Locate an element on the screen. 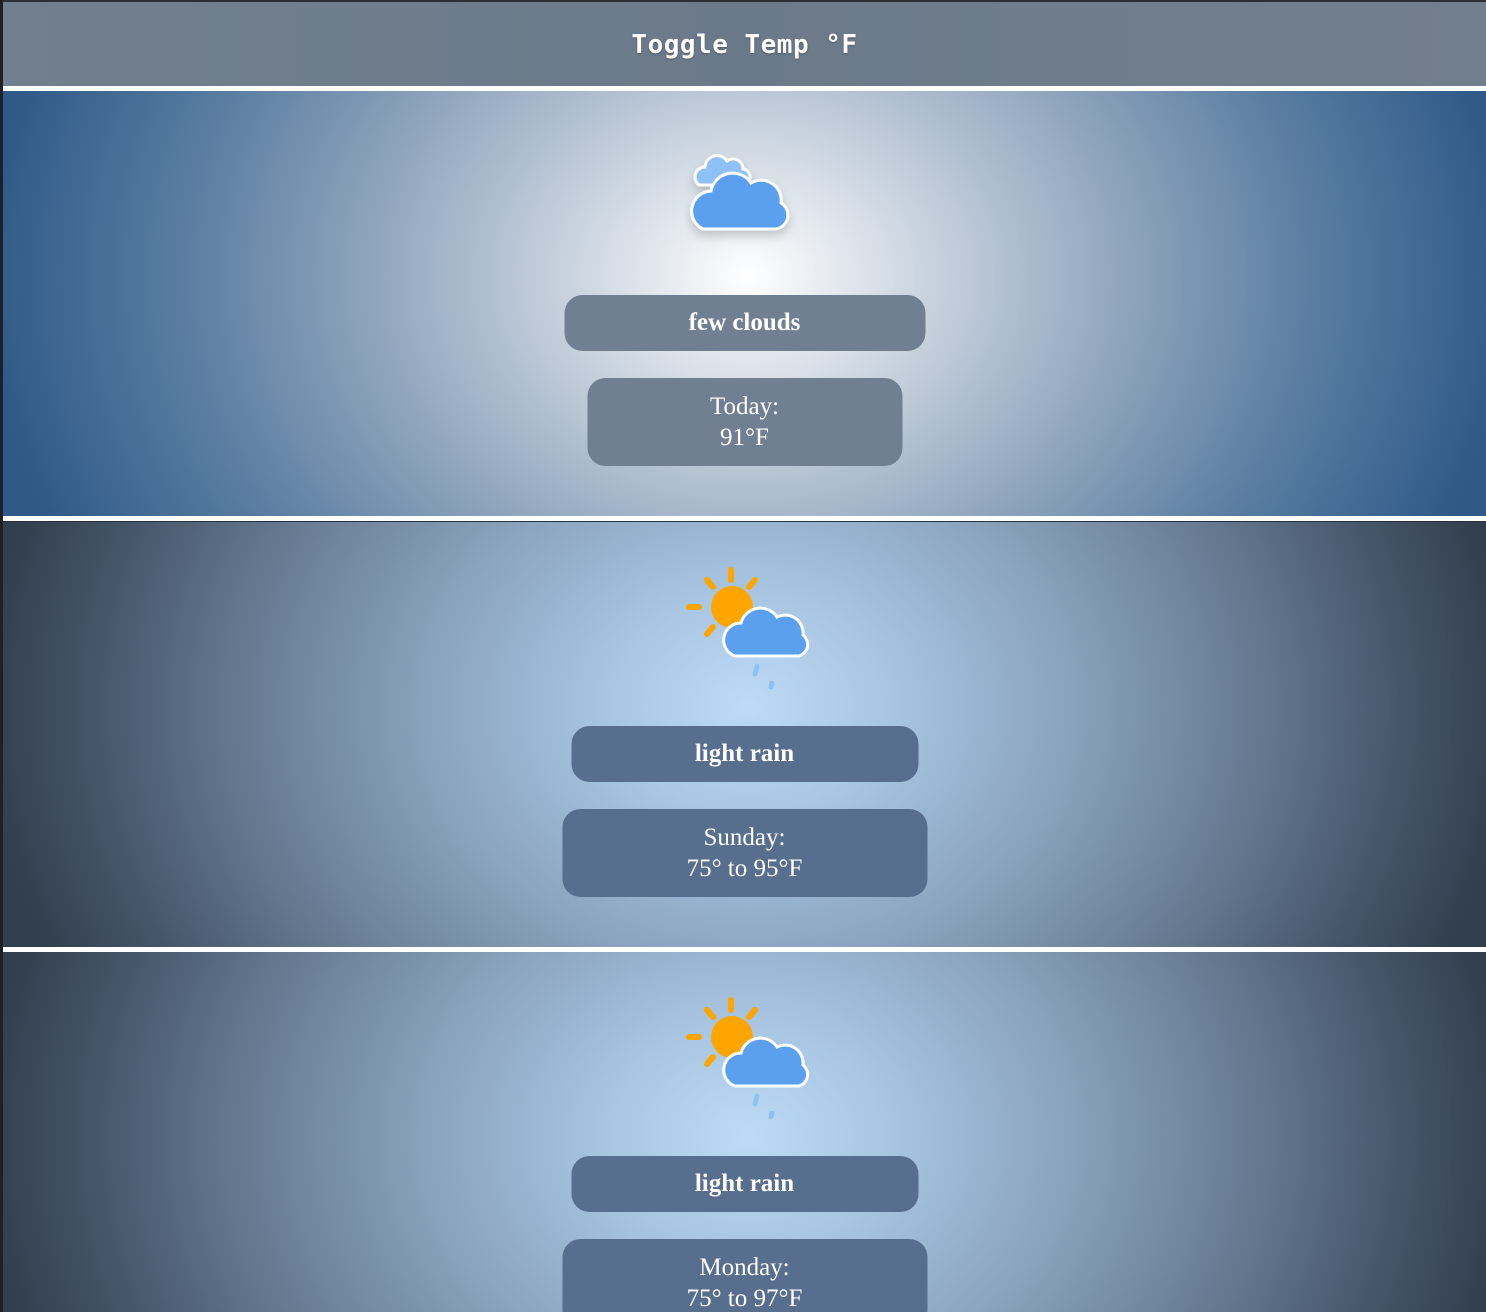 The height and width of the screenshot is (1312, 1486). weather-description: few clouds is located at coordinates (744, 323).